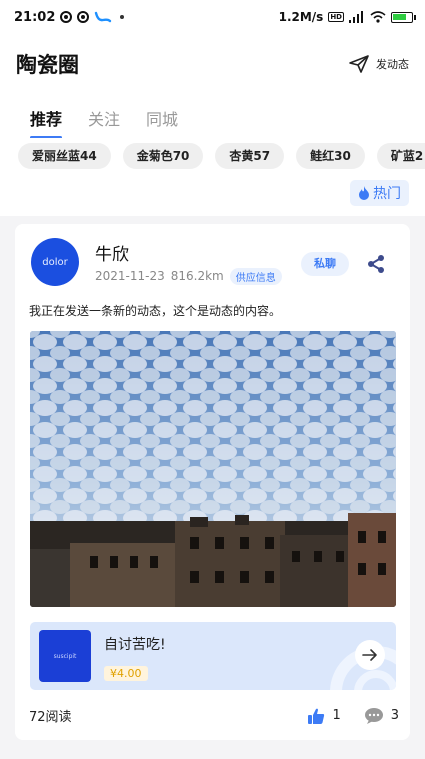 The width and height of the screenshot is (425, 759). Describe the element at coordinates (104, 112) in the screenshot. I see `tab-following: 关注` at that location.